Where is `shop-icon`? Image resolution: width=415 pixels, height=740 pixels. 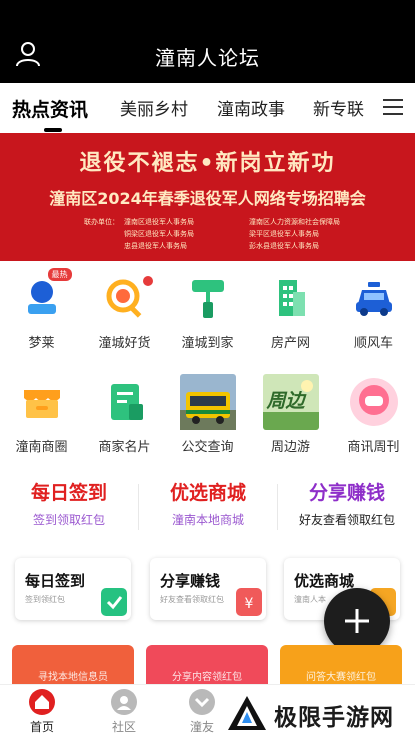
shop-icon is located at coordinates (42, 402).